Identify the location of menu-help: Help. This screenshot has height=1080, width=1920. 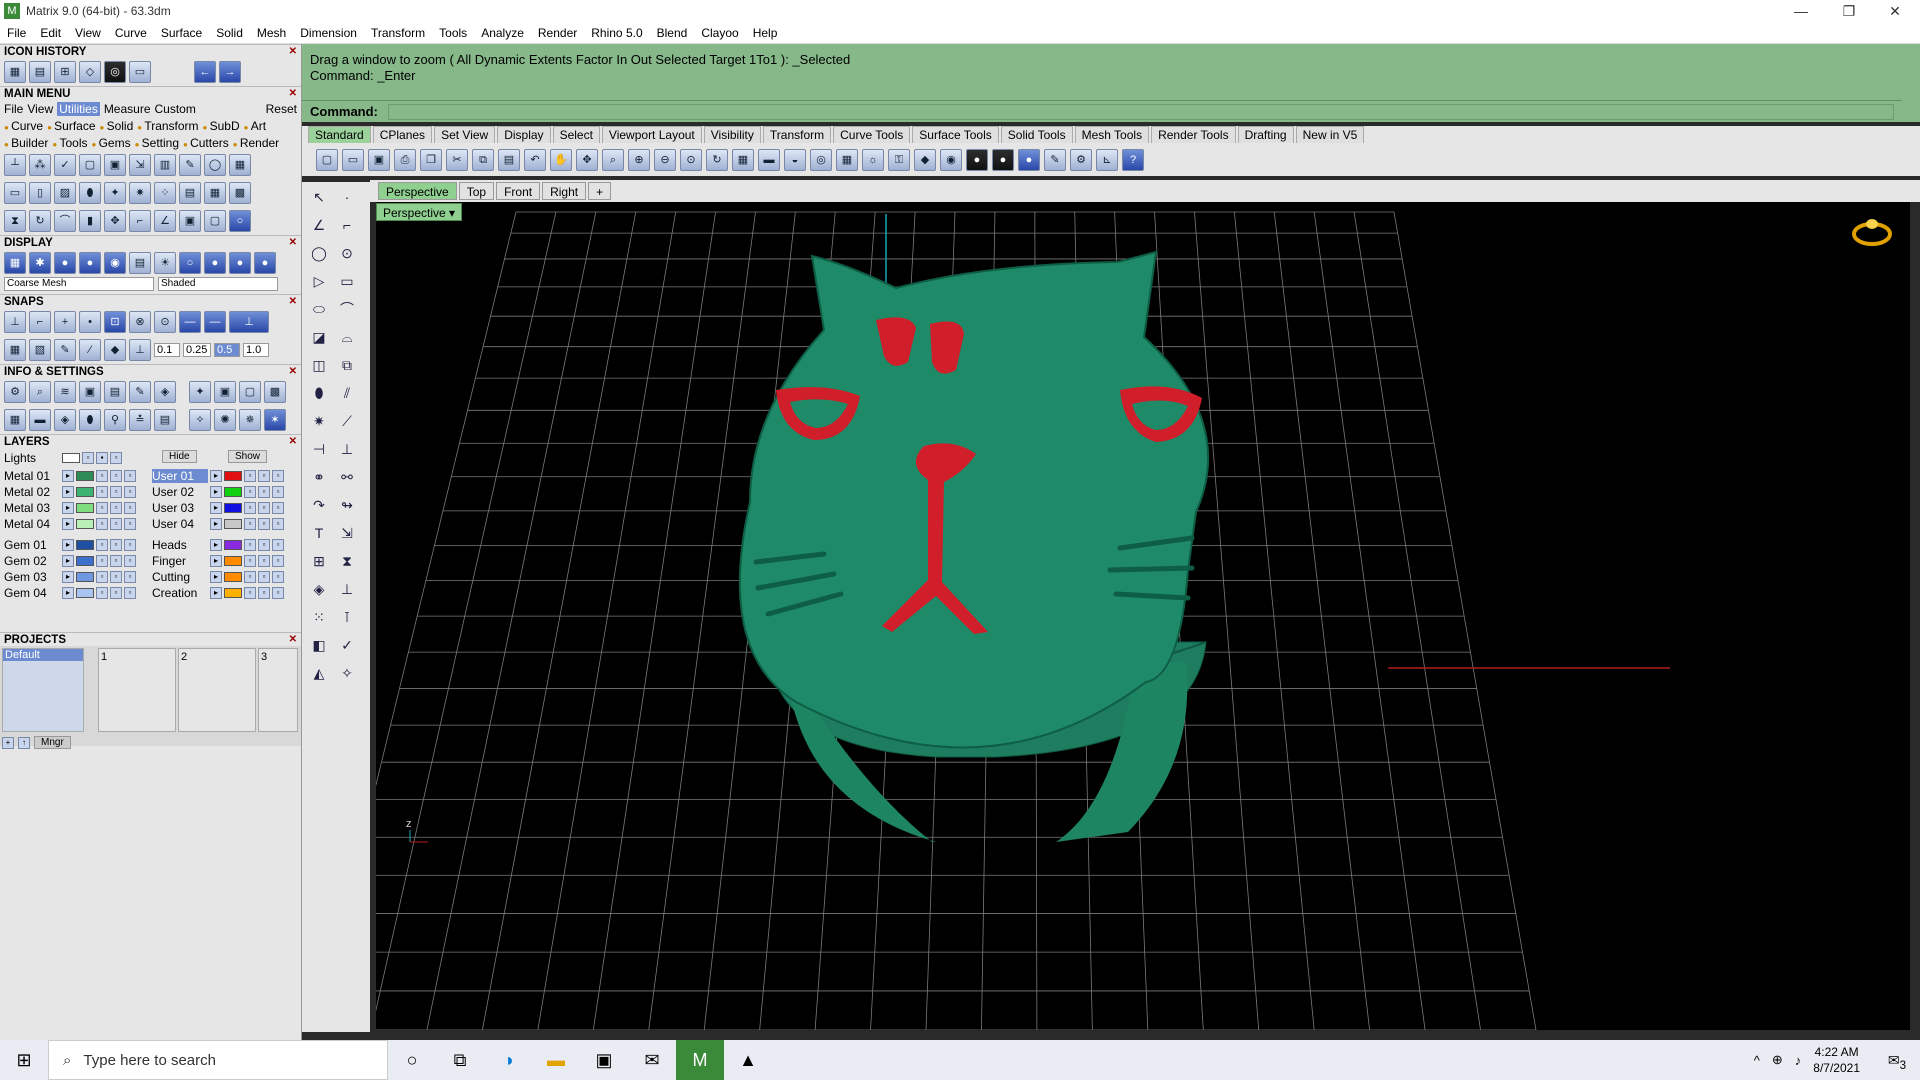
(765, 33).